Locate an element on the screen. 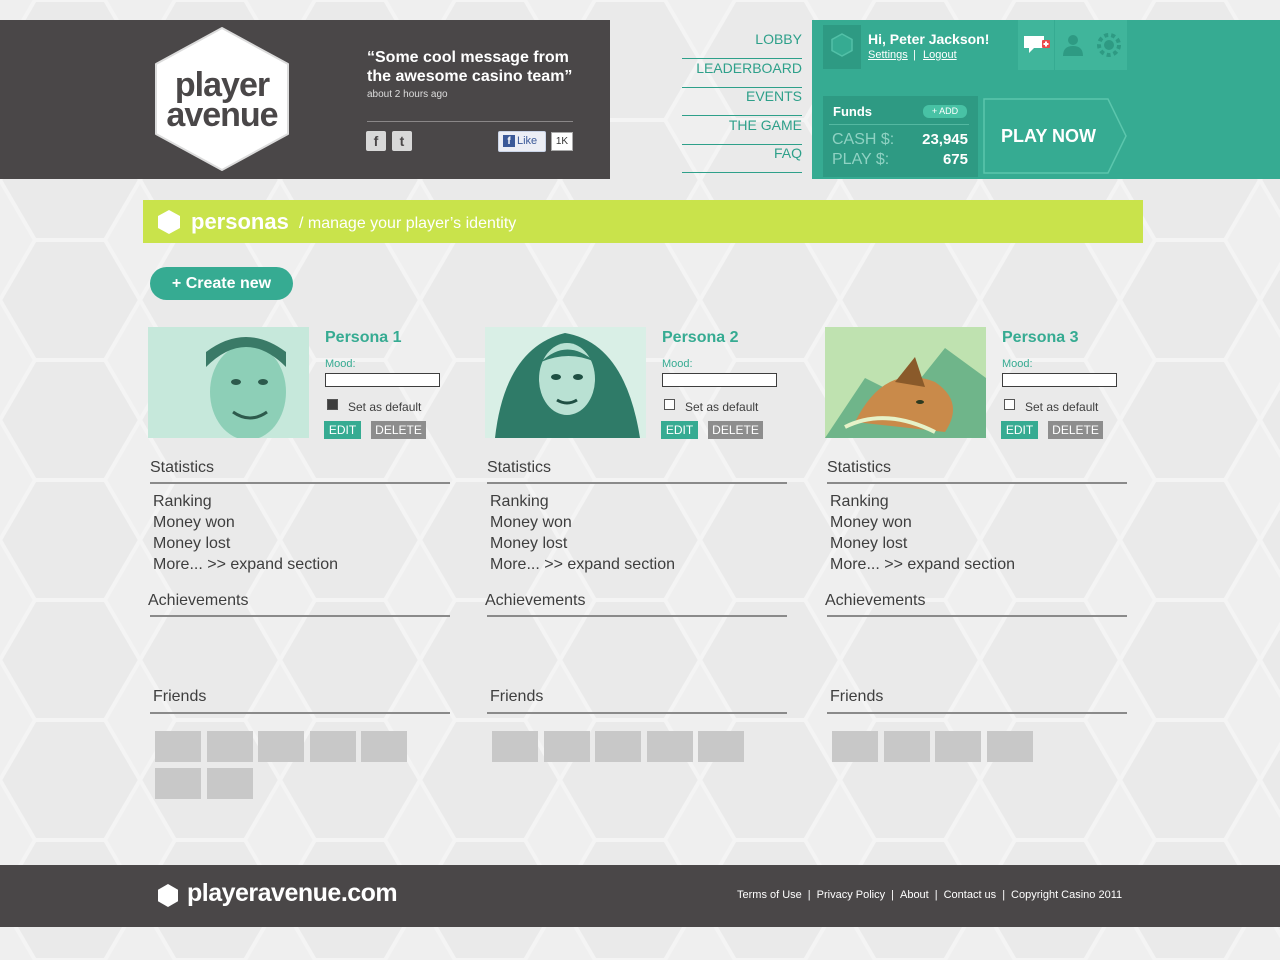  twitter-icon: t is located at coordinates (402, 141).